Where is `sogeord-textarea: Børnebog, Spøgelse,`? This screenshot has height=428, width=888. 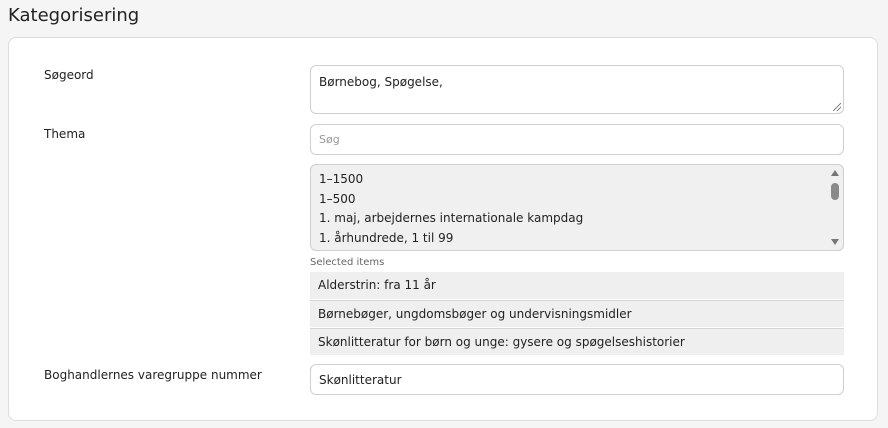
sogeord-textarea: Børnebog, Spøgelse, is located at coordinates (577, 89).